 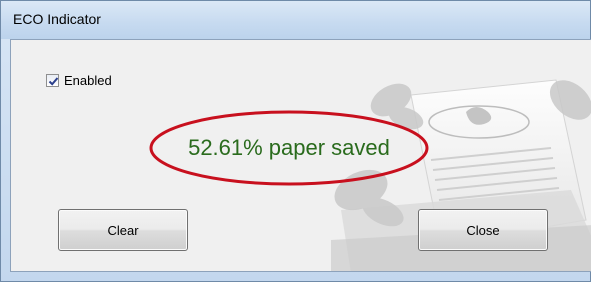 I want to click on enabled-checkbox: Enabled, so click(x=79, y=80).